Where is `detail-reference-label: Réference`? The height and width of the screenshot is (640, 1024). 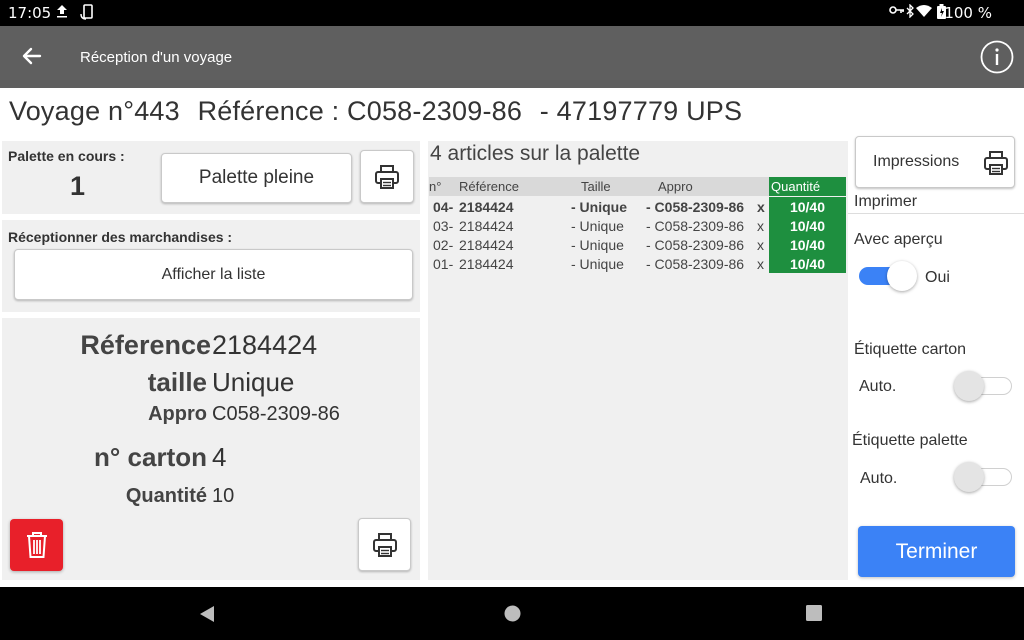
detail-reference-label: Réference is located at coordinates (145, 345).